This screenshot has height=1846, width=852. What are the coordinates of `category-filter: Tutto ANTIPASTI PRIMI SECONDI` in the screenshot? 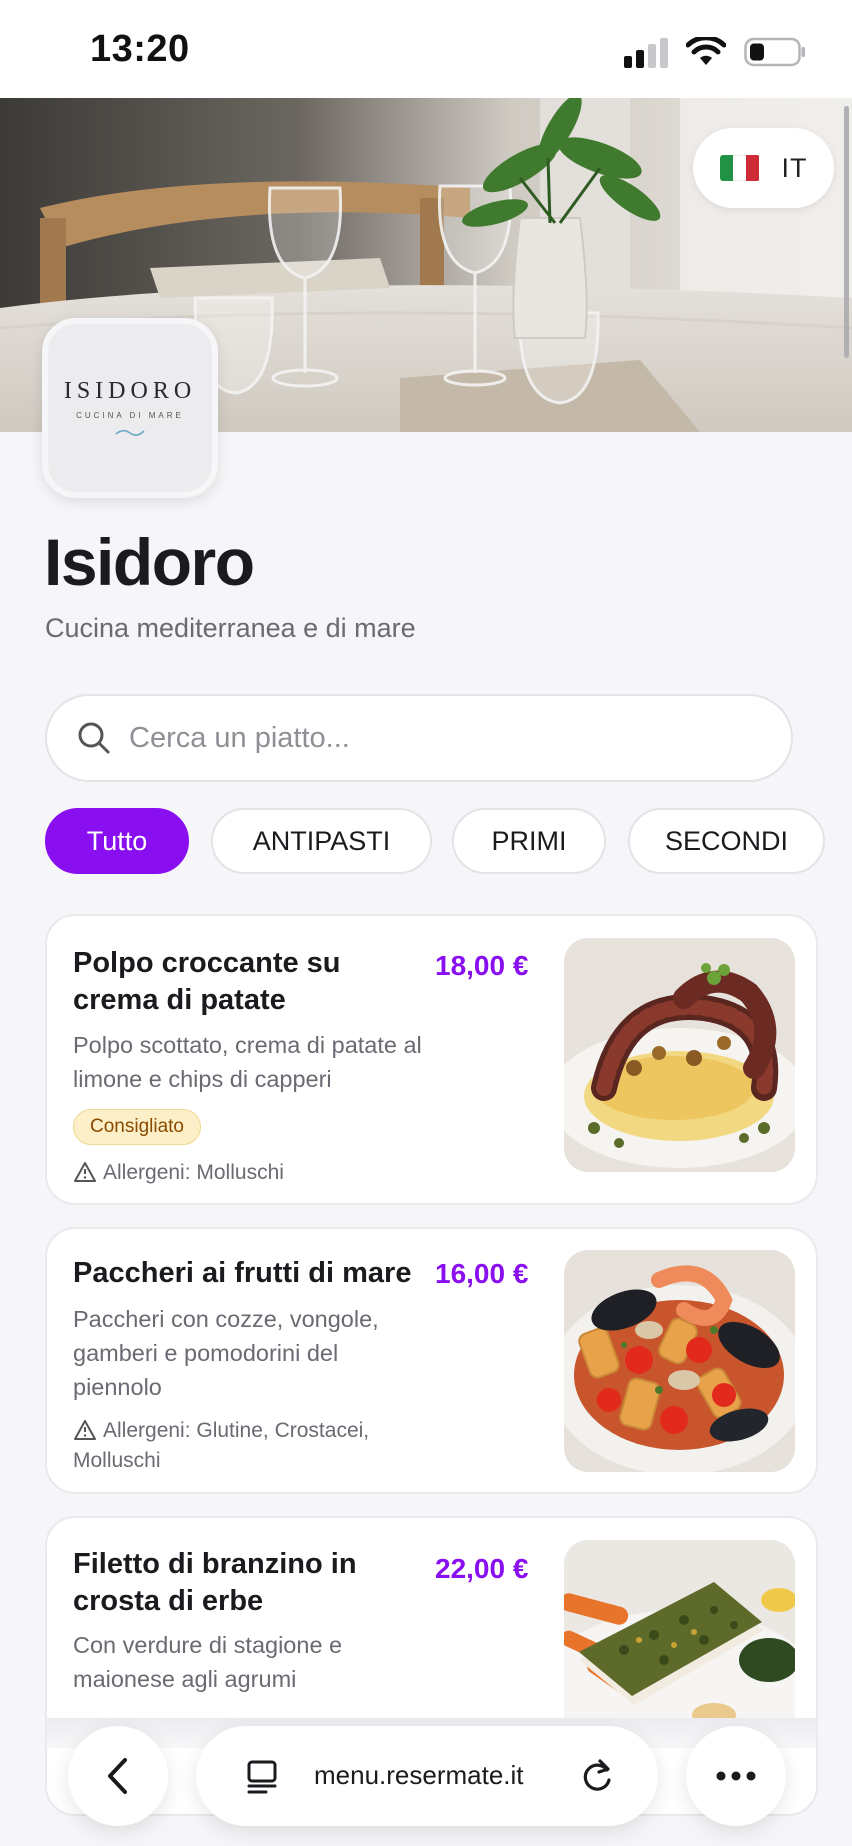 It's located at (426, 841).